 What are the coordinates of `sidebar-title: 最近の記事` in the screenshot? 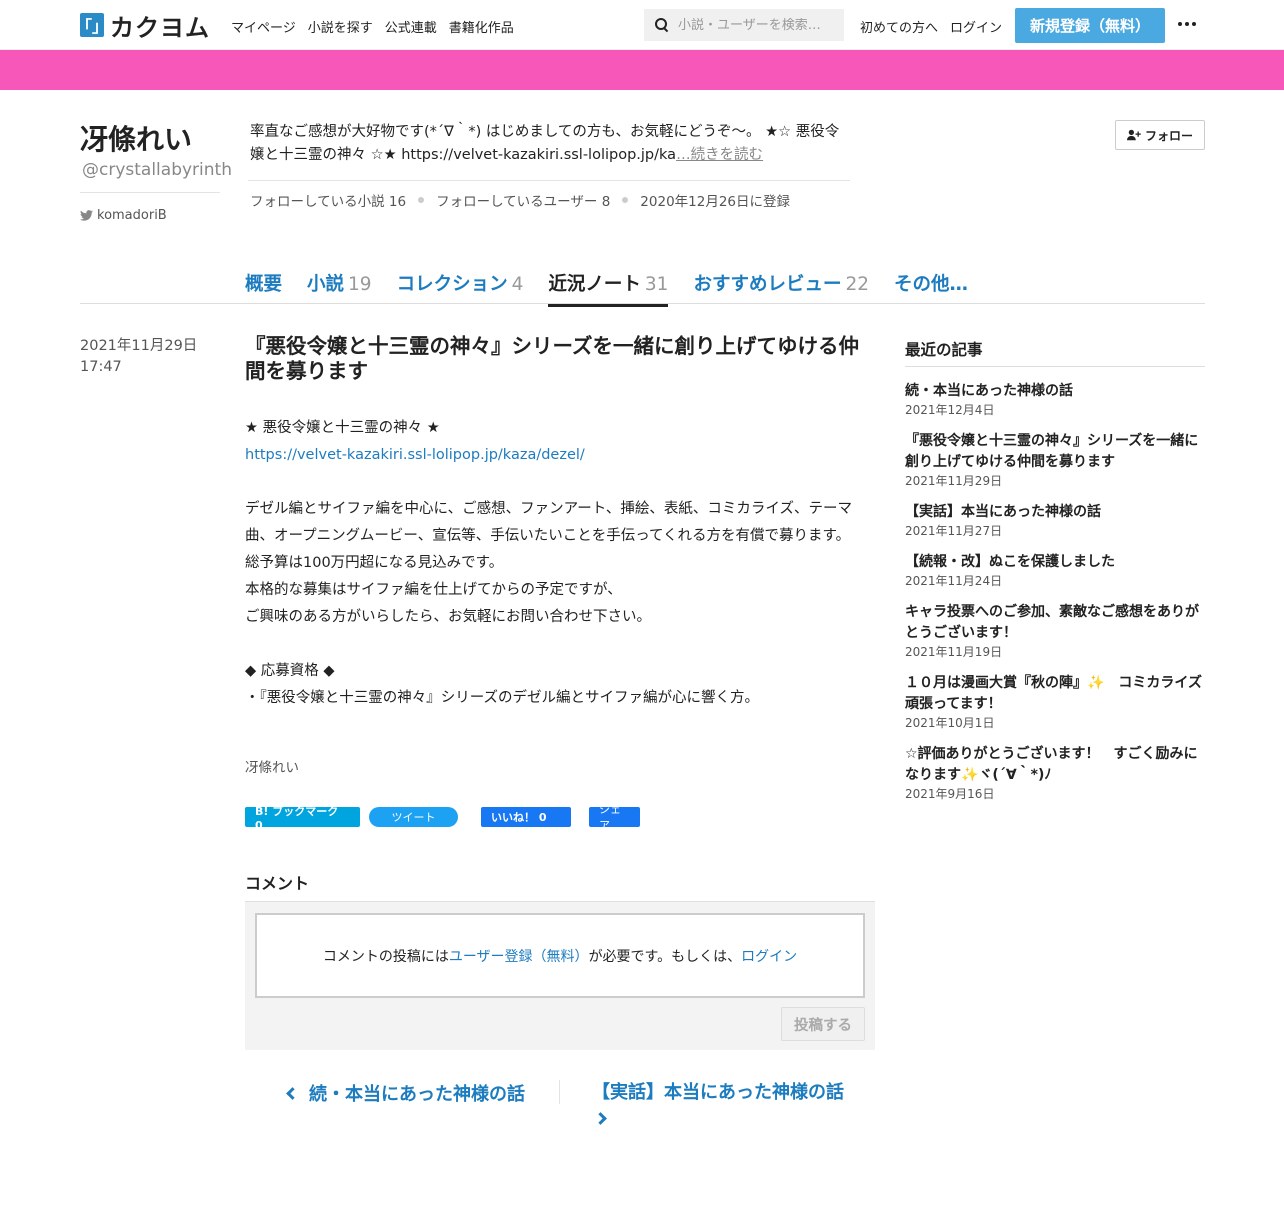 It's located at (1055, 352).